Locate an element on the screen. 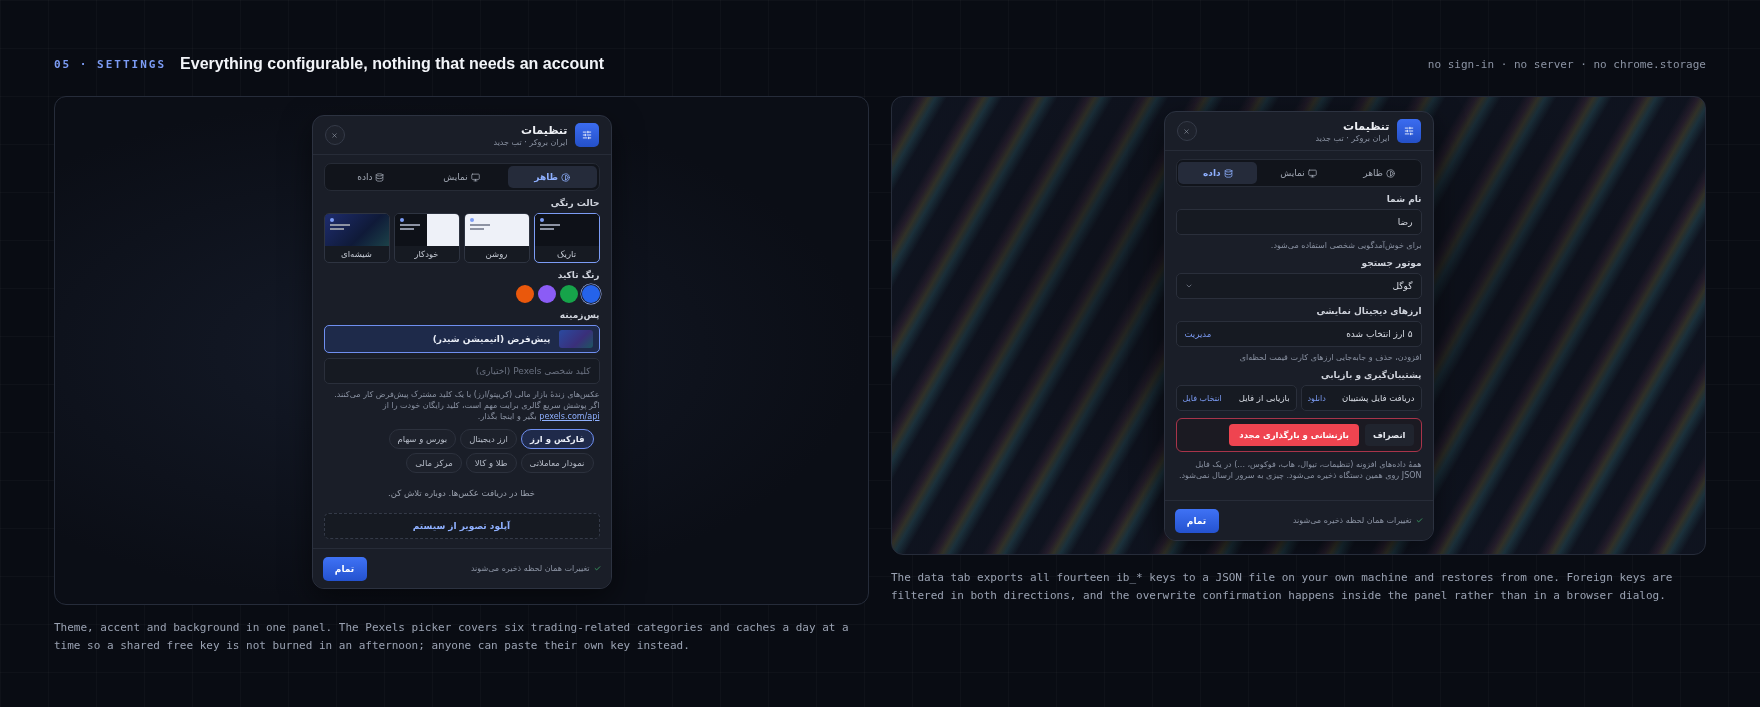  backup-action-link: انتخاب فایل is located at coordinates (1202, 398).